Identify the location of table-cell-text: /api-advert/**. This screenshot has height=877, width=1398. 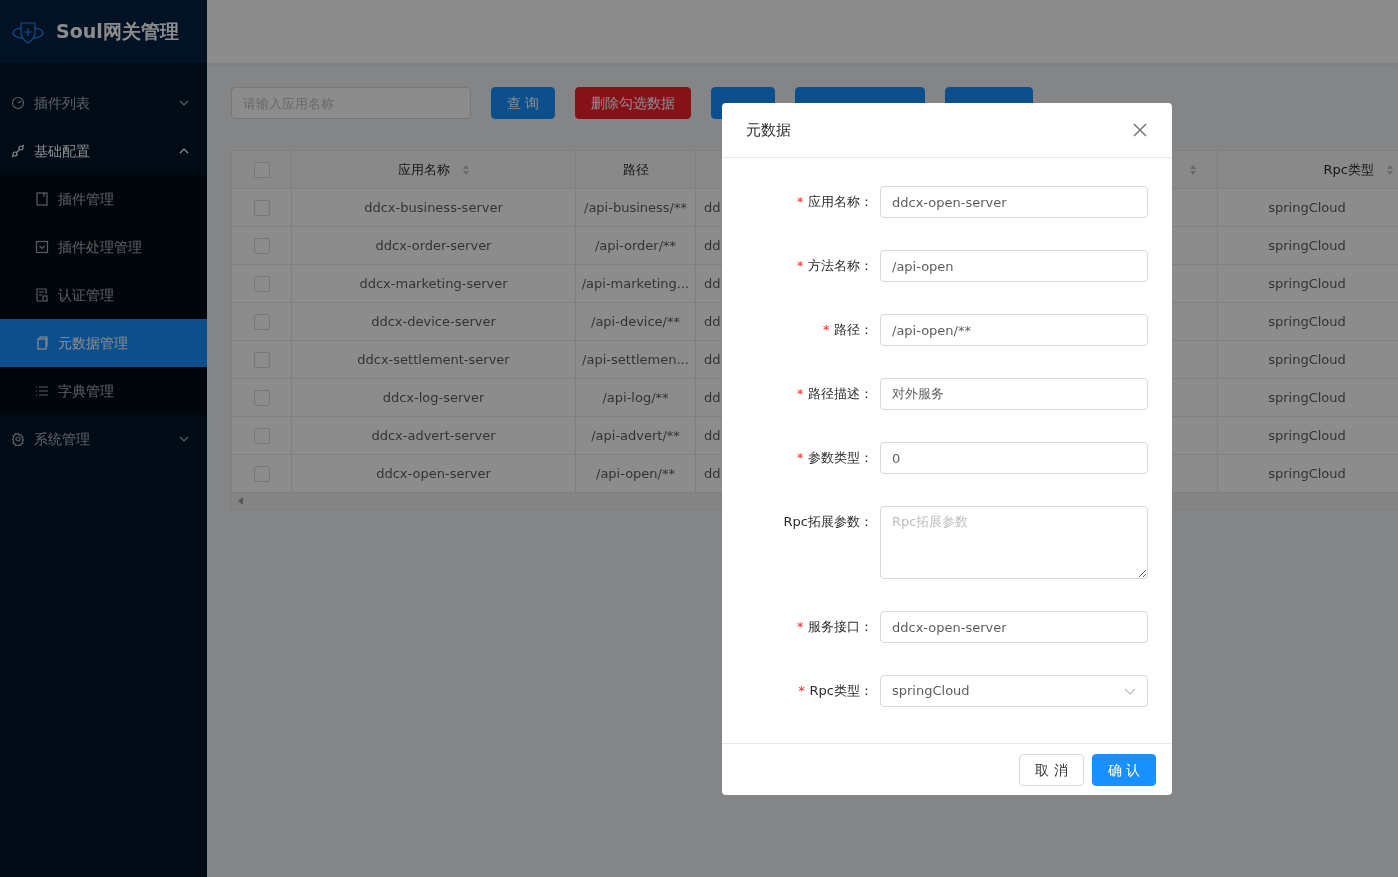
(635, 435).